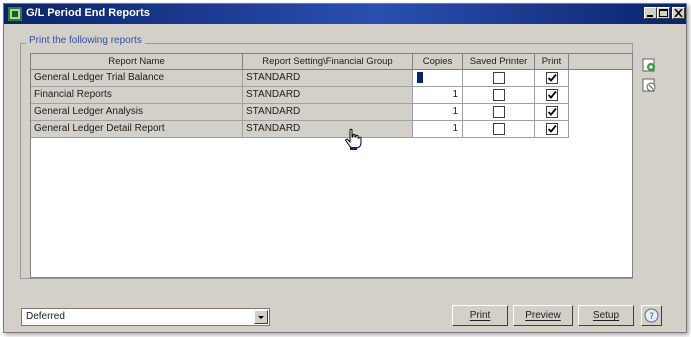  I want to click on hand-pointer-icon, so click(353, 139).